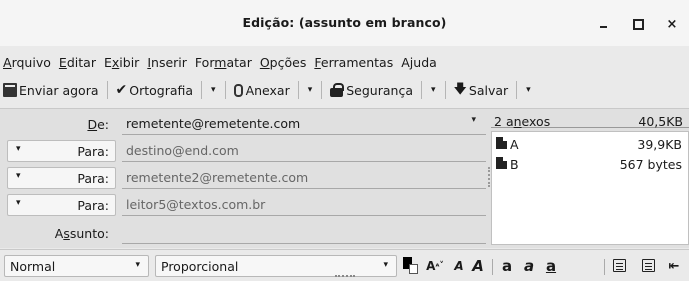  Describe the element at coordinates (223, 62) in the screenshot. I see `menu-formatar: Formatar` at that location.